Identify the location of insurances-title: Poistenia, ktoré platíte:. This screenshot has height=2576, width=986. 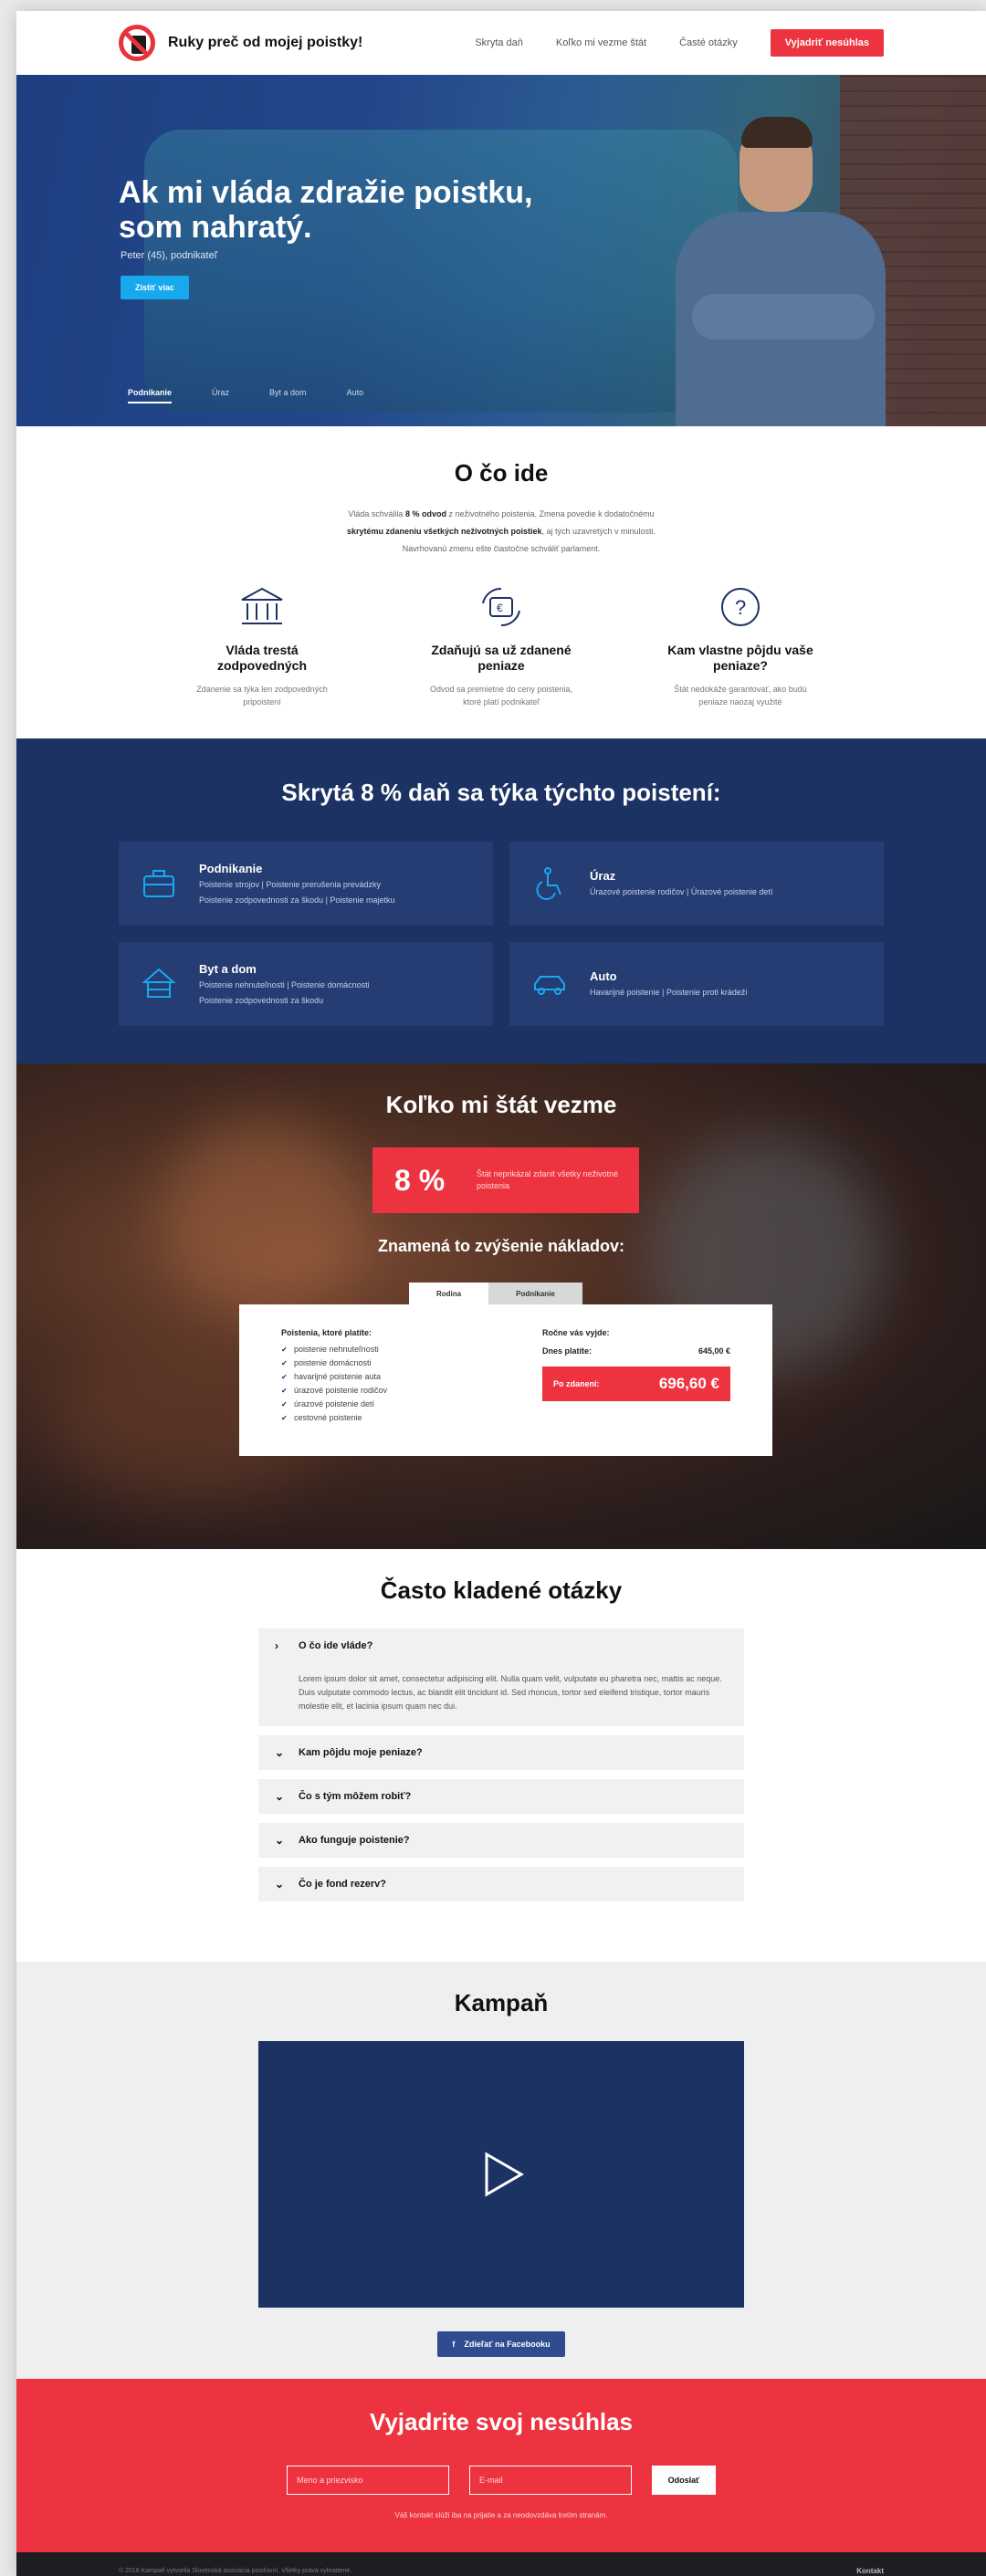
(326, 1332).